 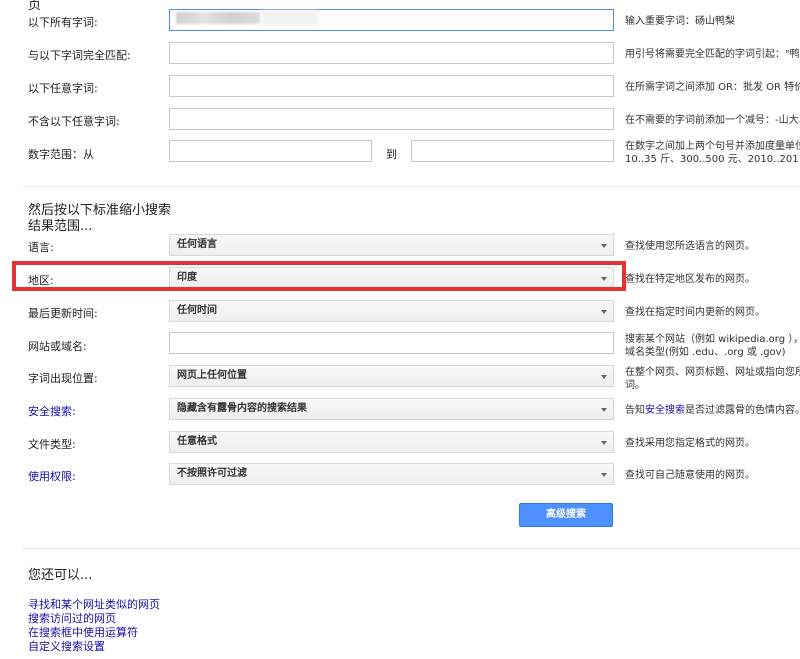 What do you see at coordinates (391, 119) in the screenshot?
I see `exclude-words-input` at bounding box center [391, 119].